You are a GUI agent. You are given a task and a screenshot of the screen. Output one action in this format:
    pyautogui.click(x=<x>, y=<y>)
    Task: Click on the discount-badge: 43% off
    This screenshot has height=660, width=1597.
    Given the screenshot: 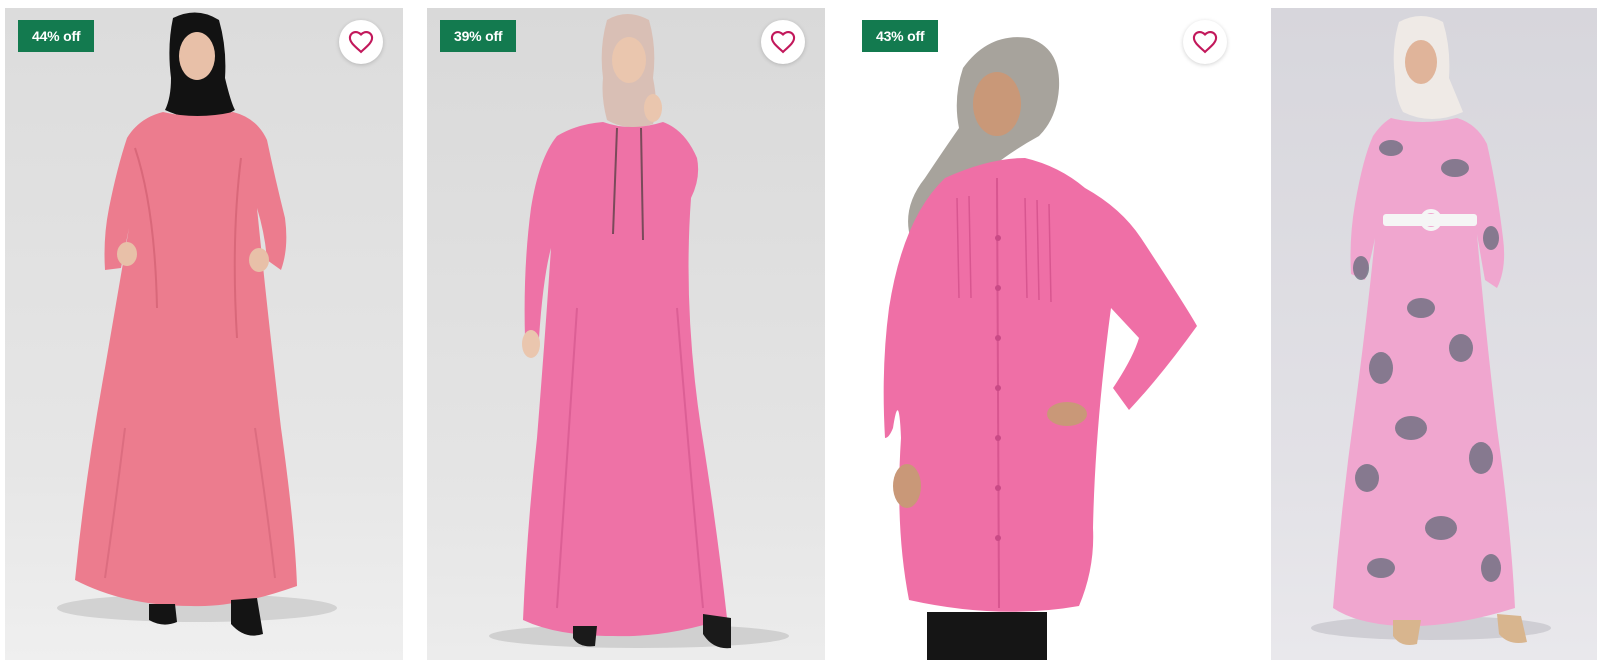 What is the action you would take?
    pyautogui.click(x=900, y=36)
    